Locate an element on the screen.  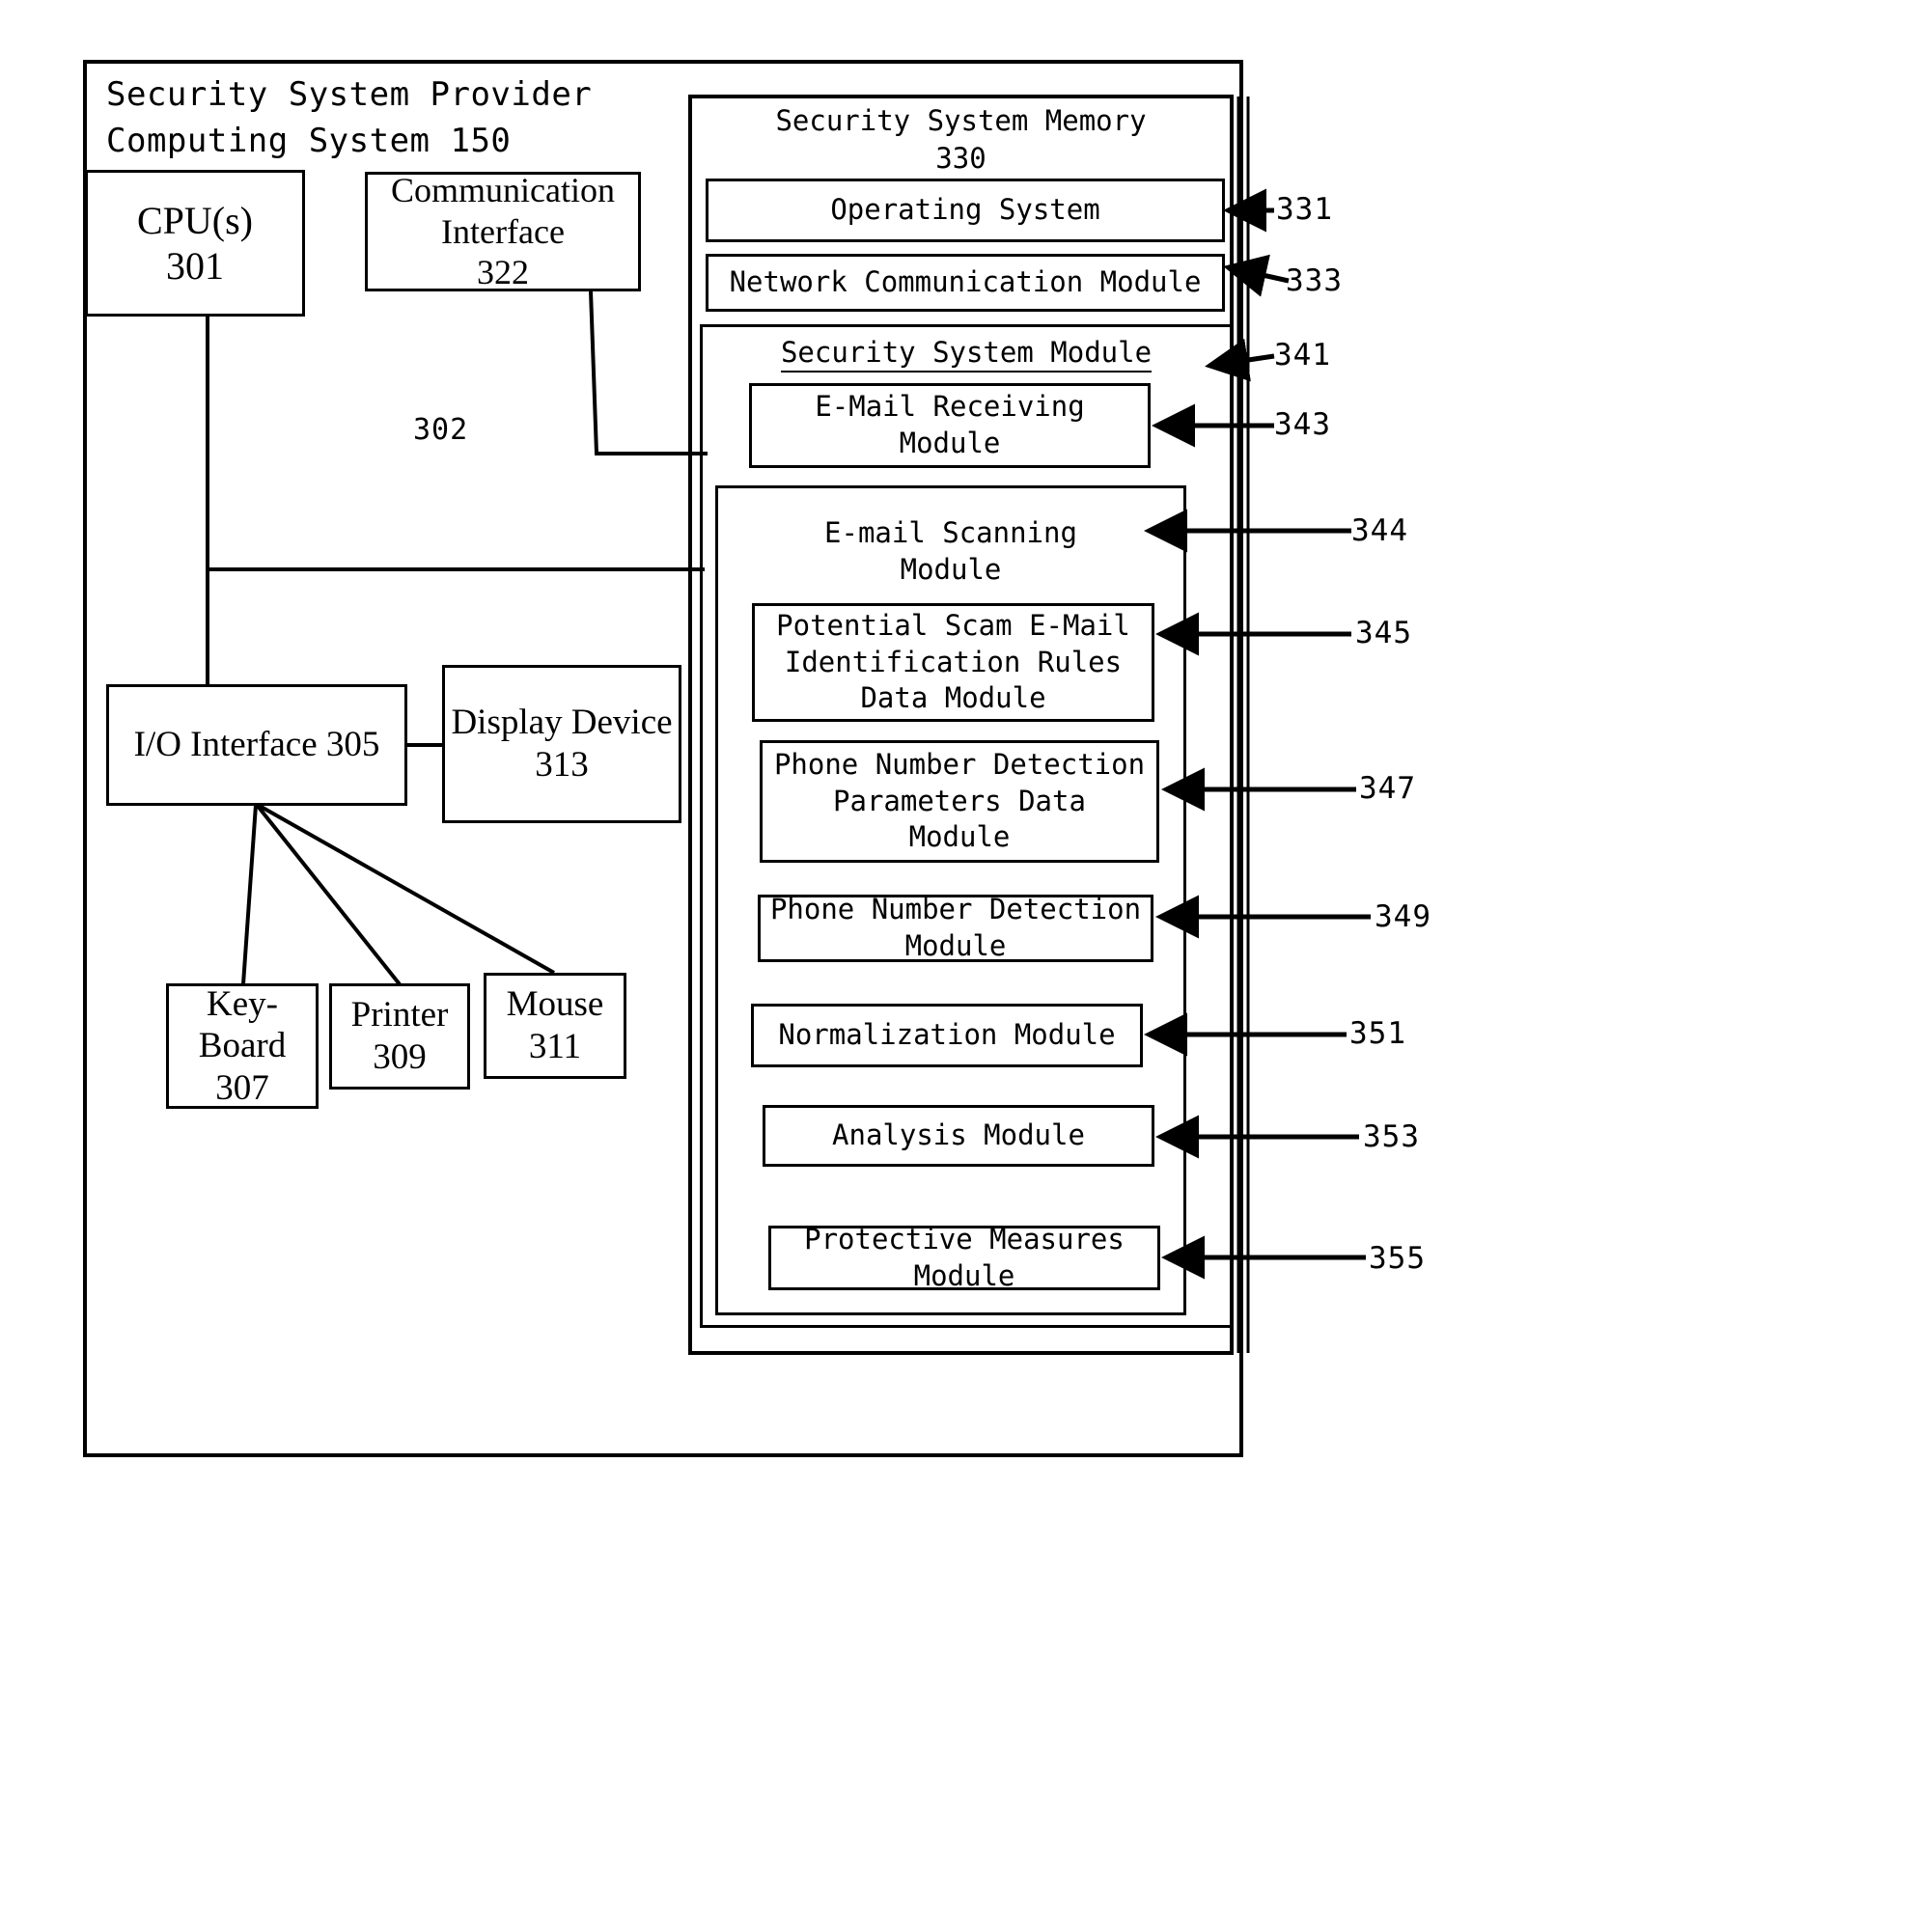
mouse-box: Mouse 311 is located at coordinates (555, 1026).